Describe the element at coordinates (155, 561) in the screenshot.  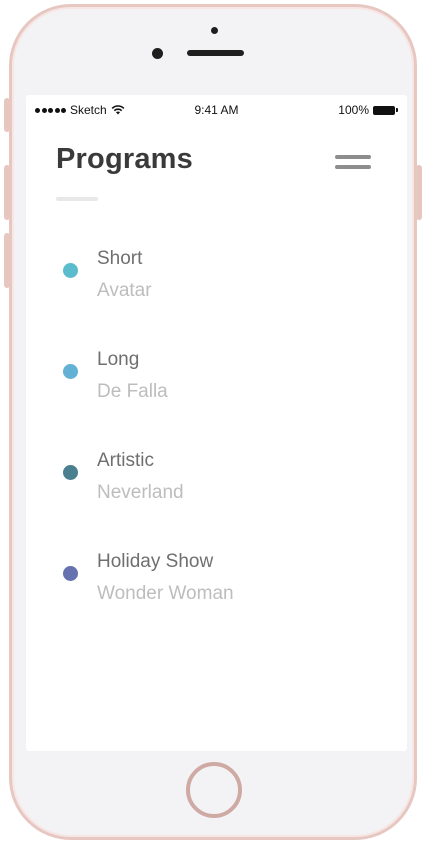
I see `program-name: Holiday Show` at that location.